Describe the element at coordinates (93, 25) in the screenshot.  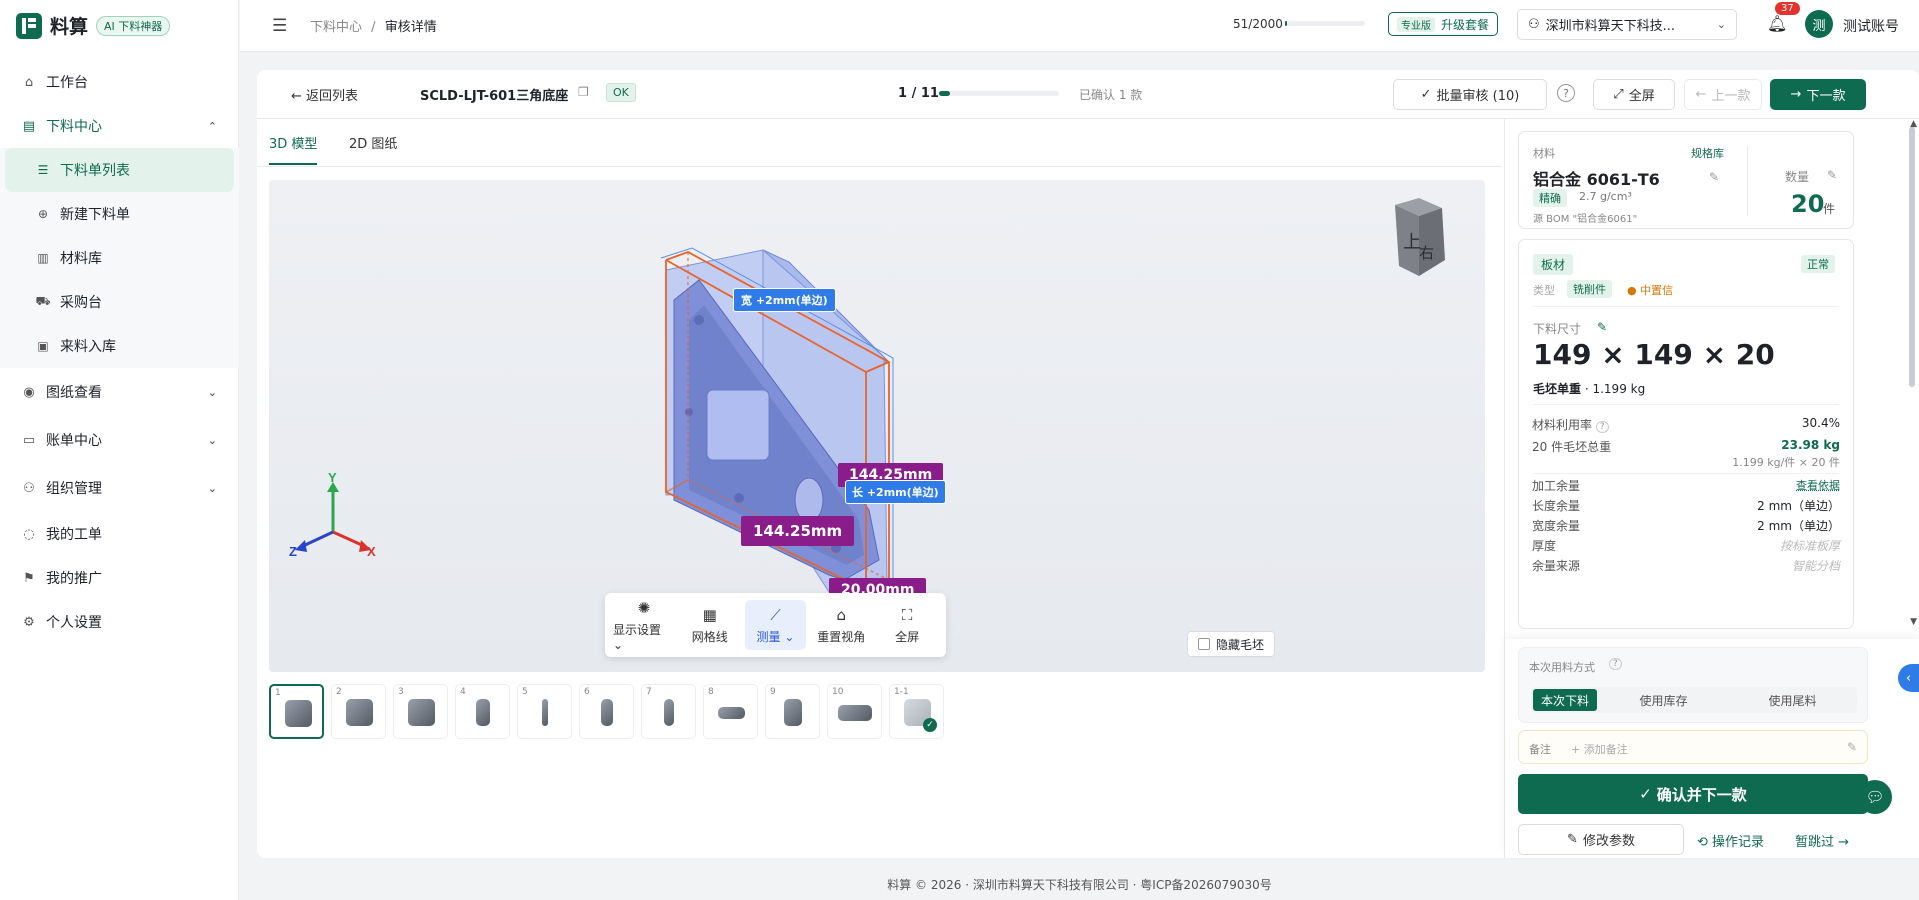
I see `logo: 料算 AI 下料神器` at that location.